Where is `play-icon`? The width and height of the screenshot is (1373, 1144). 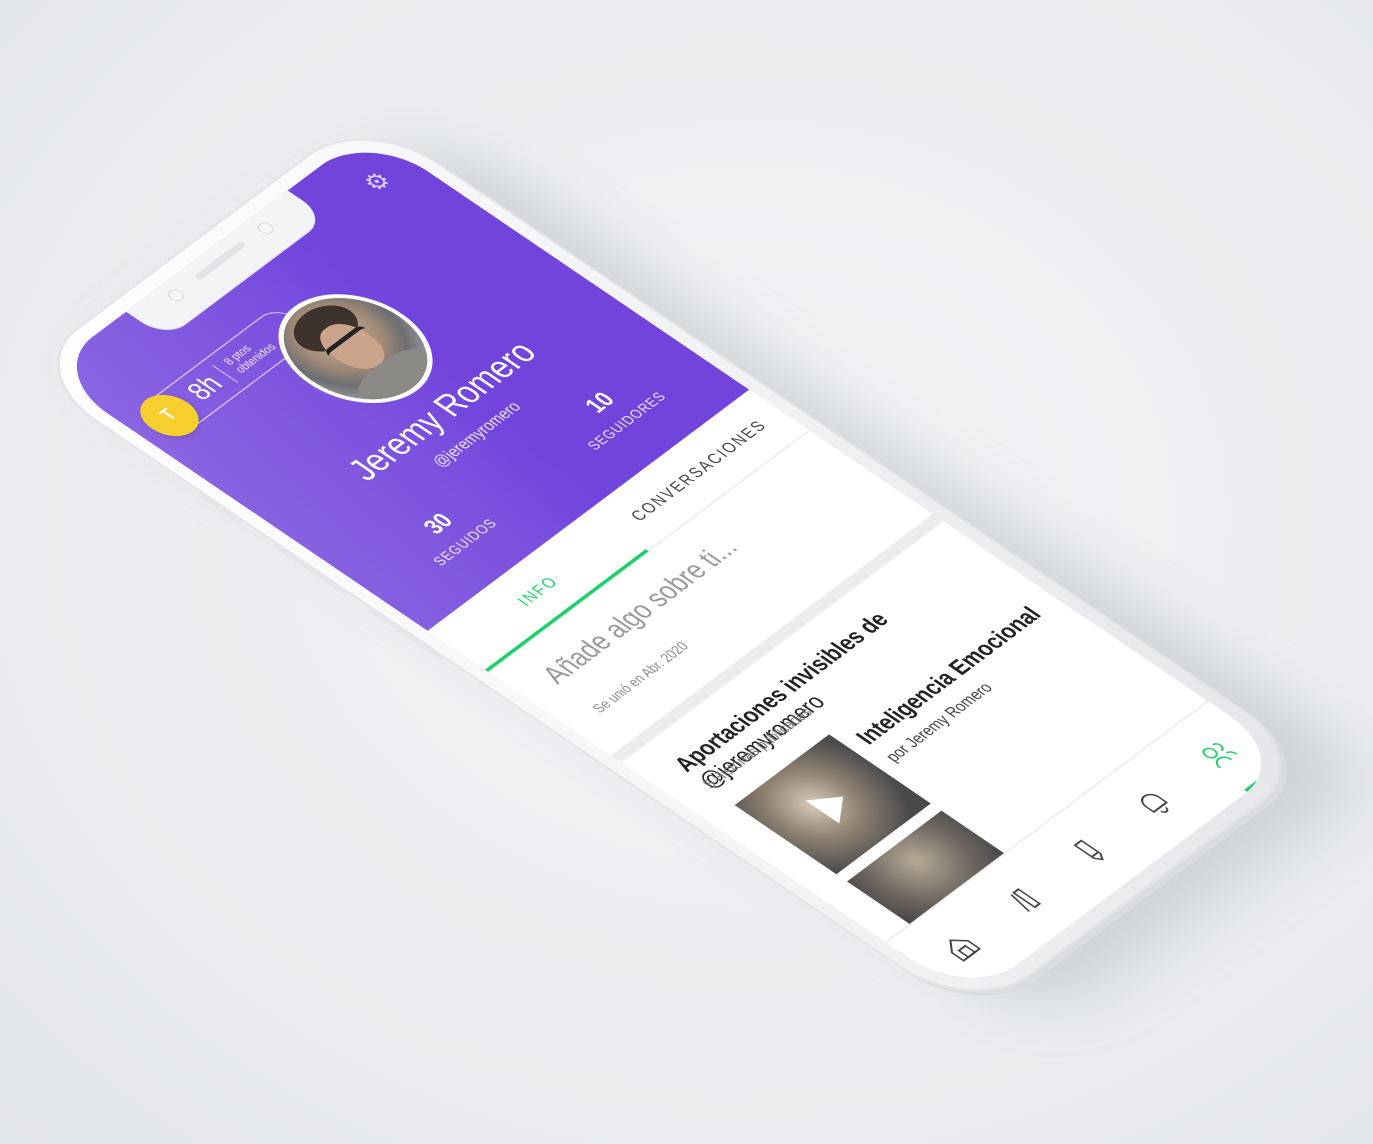 play-icon is located at coordinates (833, 804).